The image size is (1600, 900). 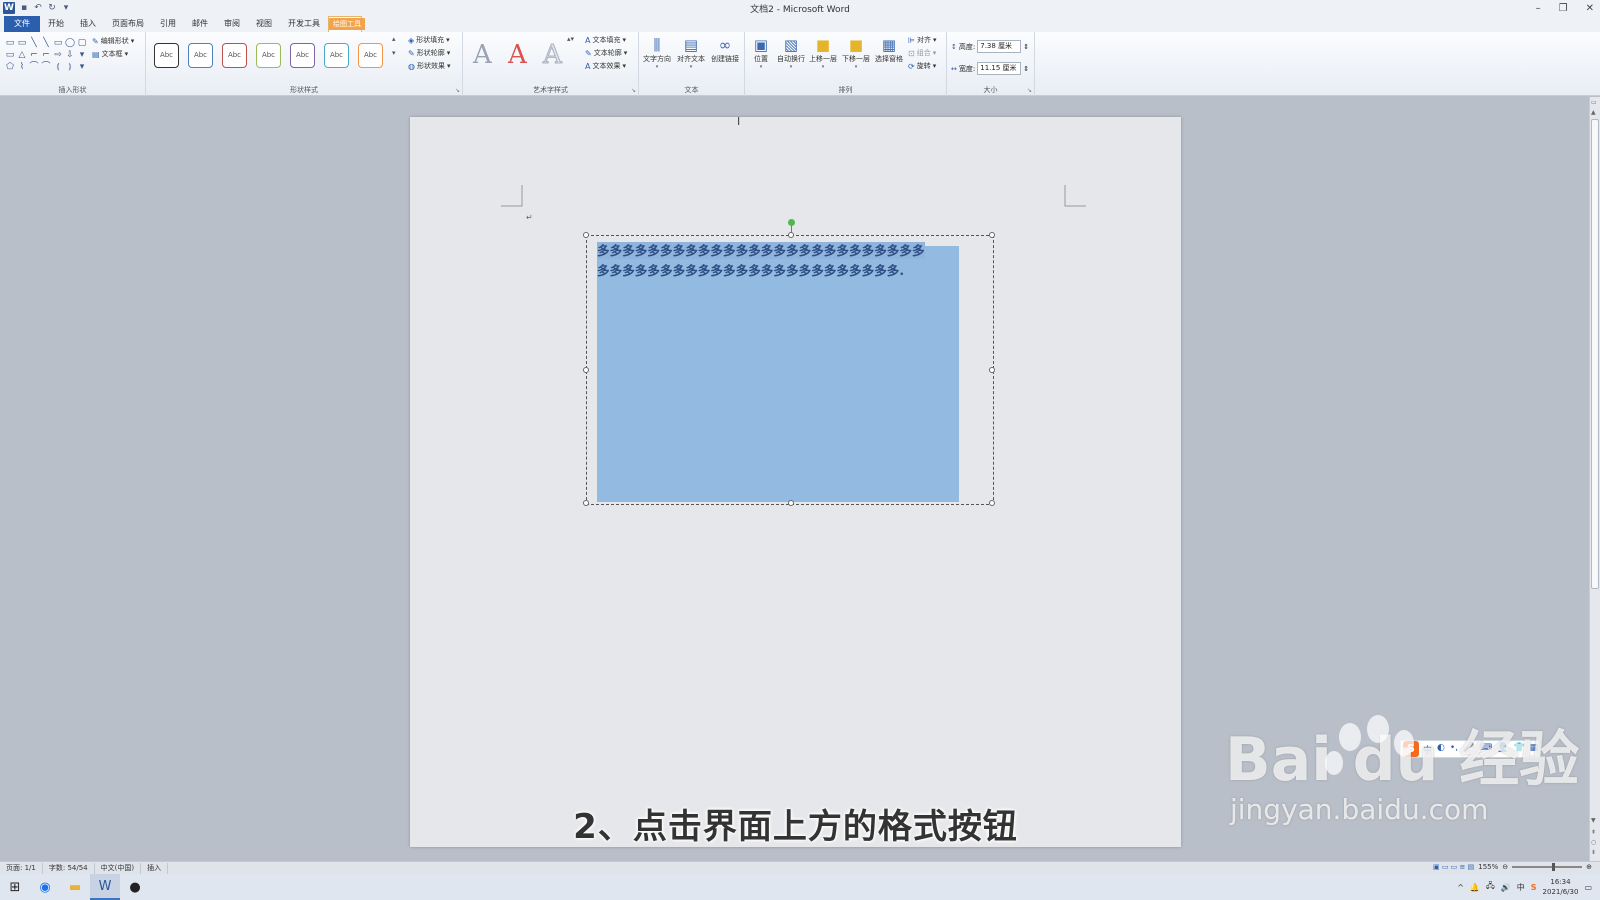 What do you see at coordinates (1502, 749) in the screenshot?
I see `ime-toolbar-item: 👤` at bounding box center [1502, 749].